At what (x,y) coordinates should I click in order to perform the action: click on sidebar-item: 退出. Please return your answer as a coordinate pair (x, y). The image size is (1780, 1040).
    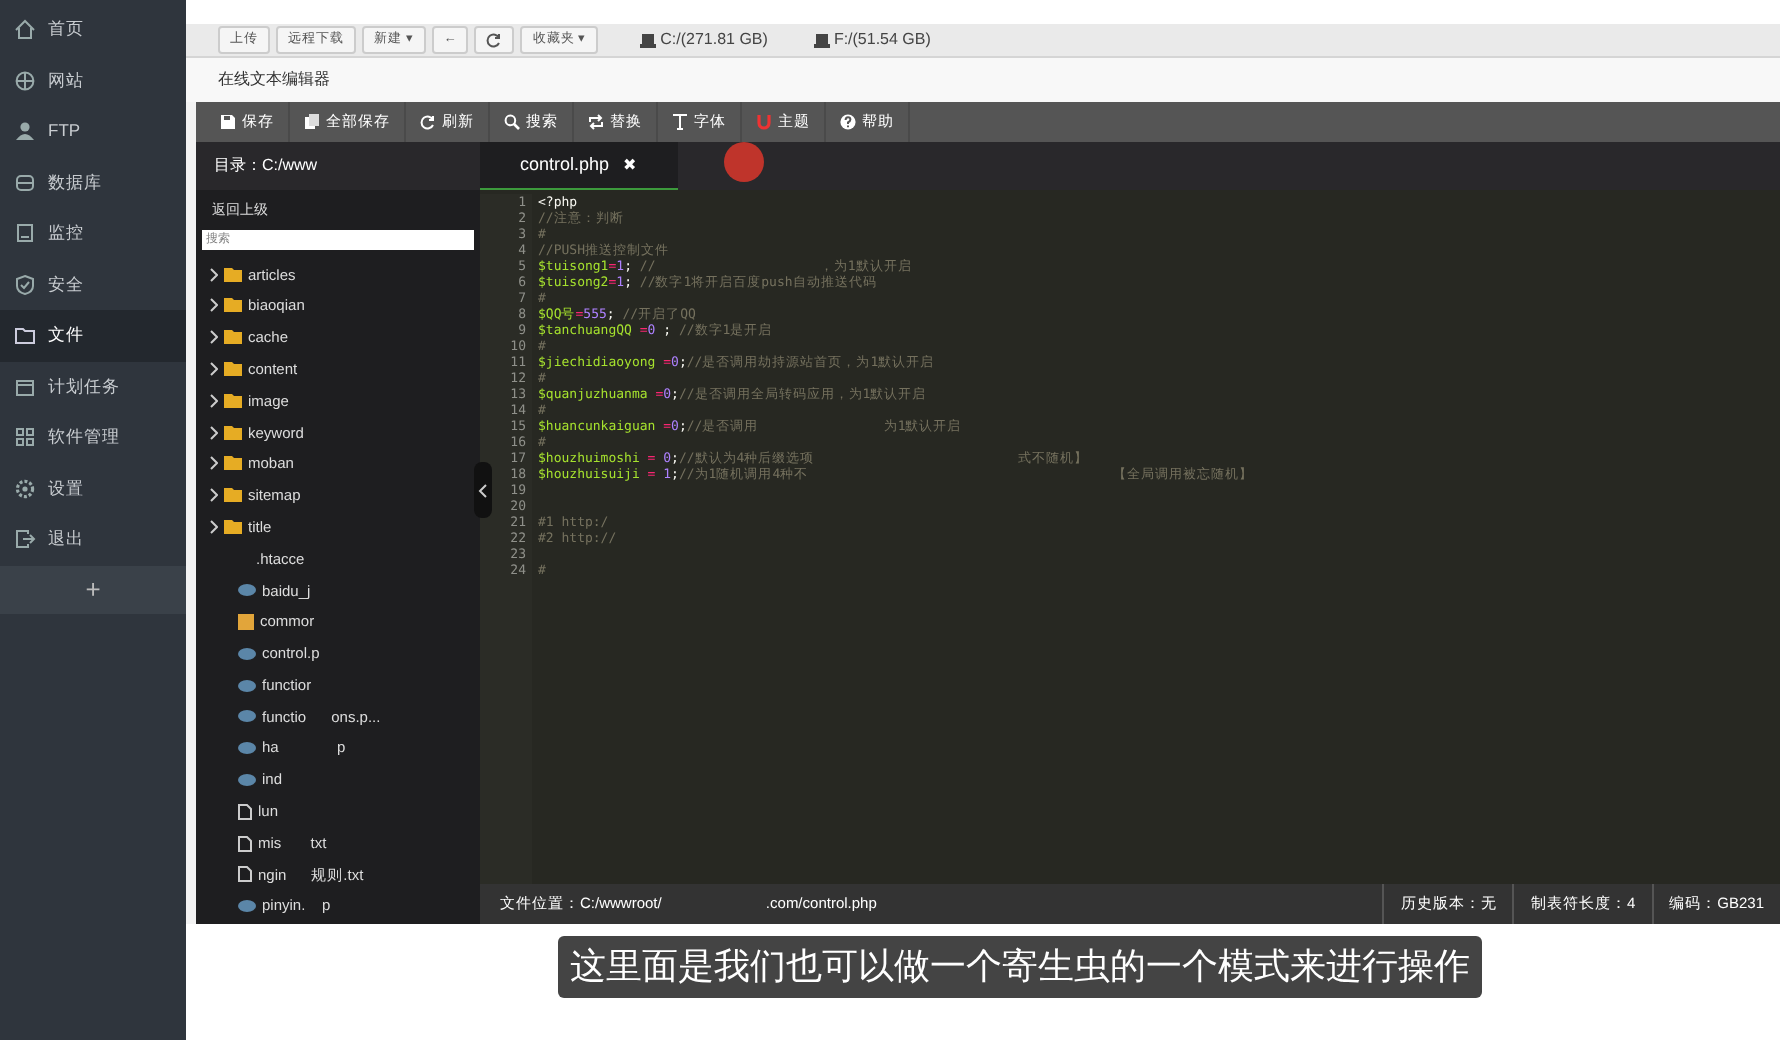
    Looking at the image, I should click on (93, 539).